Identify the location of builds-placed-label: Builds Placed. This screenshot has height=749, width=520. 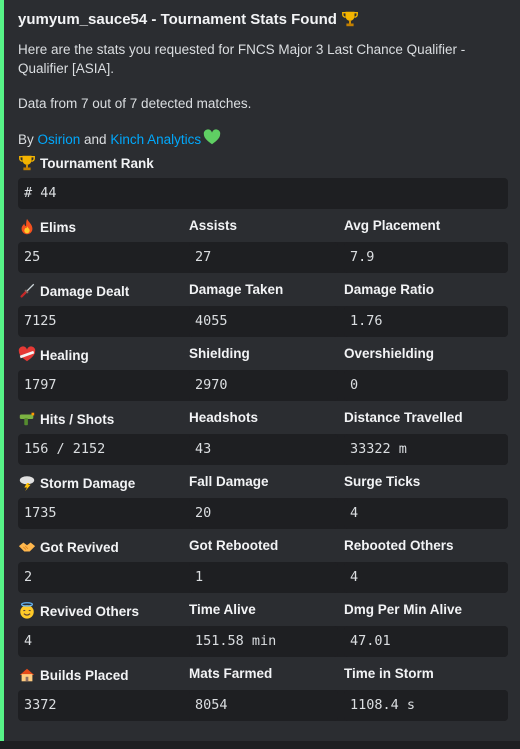
(73, 675).